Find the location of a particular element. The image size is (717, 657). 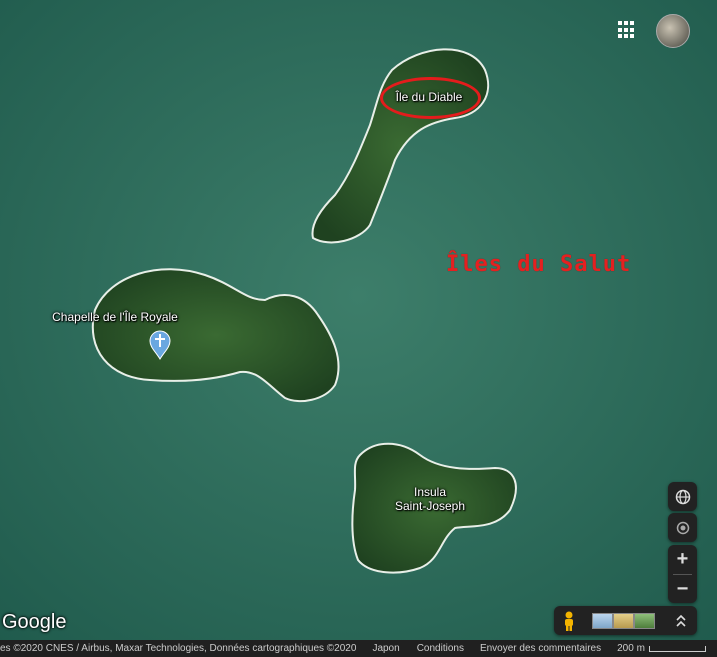

archipelago-label: Îles du Salut is located at coordinates (539, 264).